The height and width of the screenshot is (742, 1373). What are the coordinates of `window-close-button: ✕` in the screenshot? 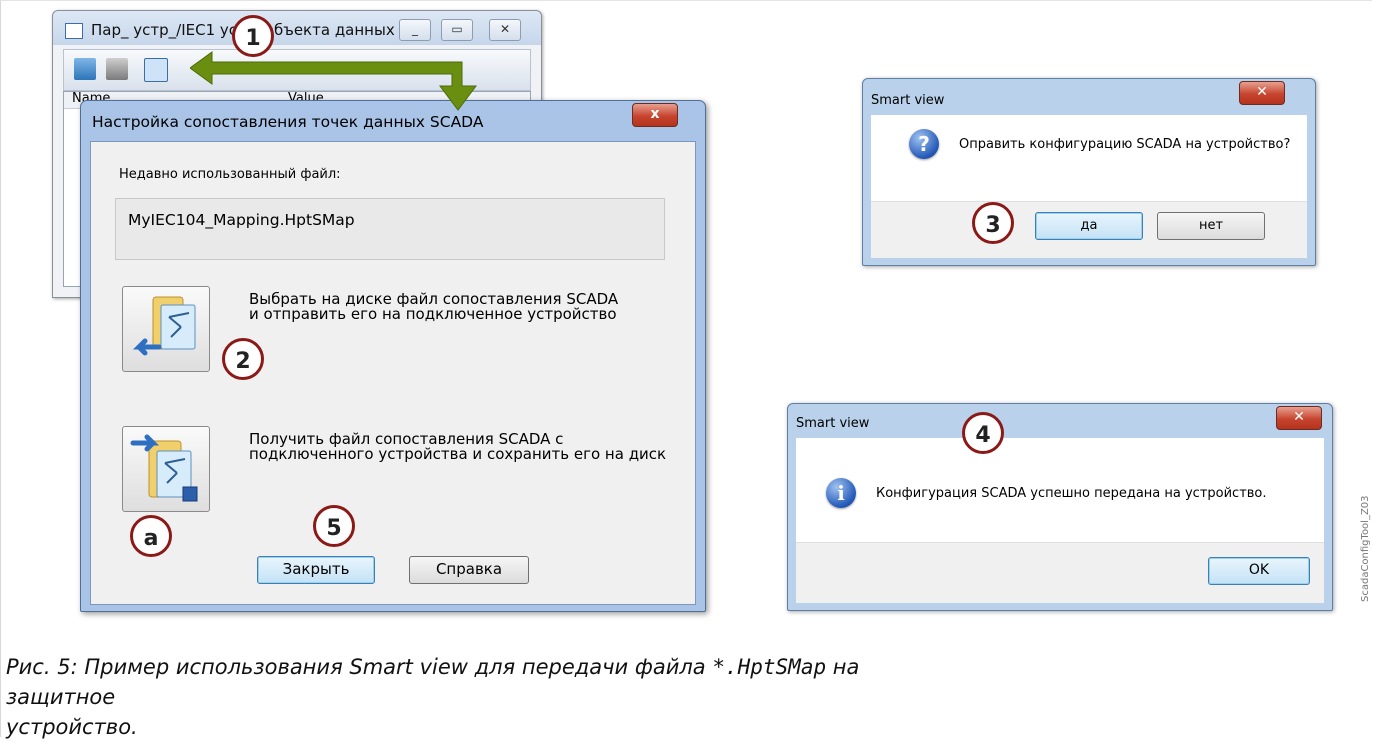 It's located at (505, 30).